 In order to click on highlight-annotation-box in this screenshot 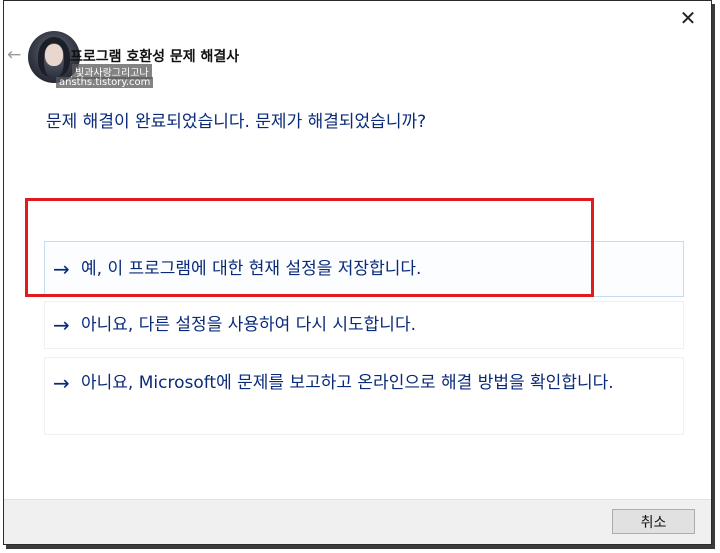, I will do `click(309, 247)`.